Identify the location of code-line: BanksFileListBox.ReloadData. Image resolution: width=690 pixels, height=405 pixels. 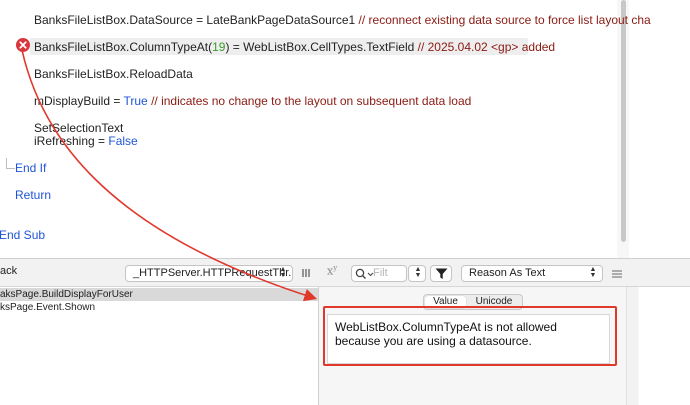
(113, 74).